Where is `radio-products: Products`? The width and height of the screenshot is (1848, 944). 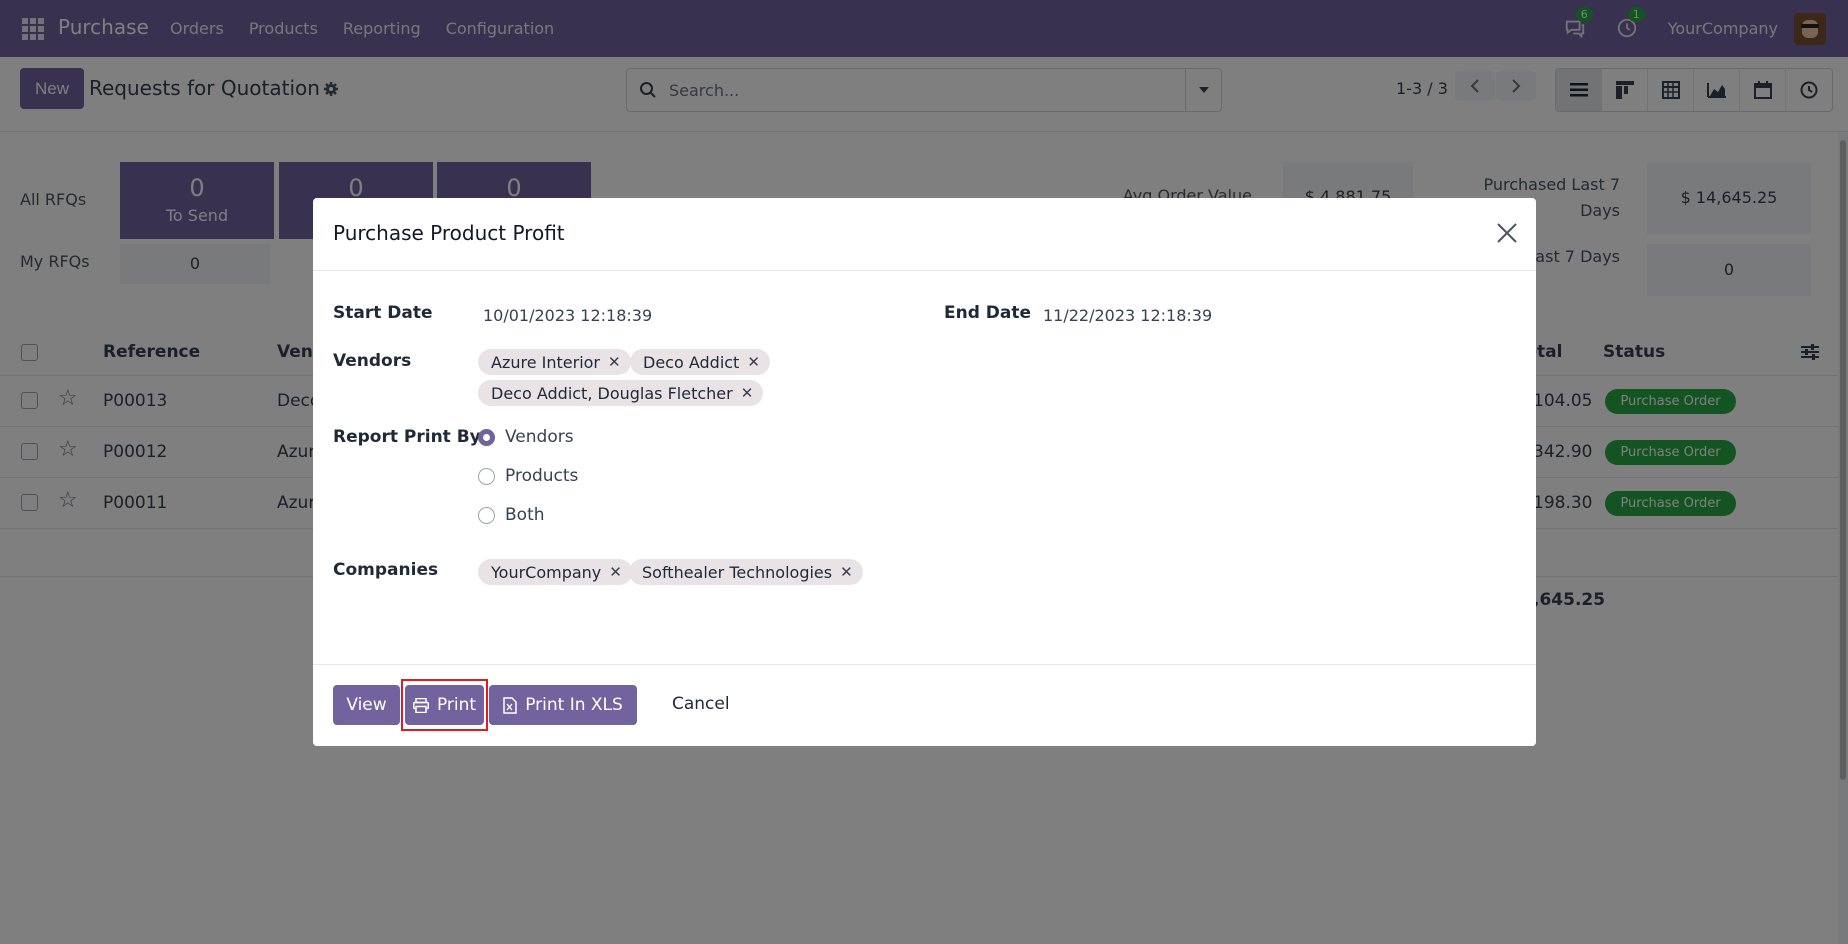
radio-products: Products is located at coordinates (528, 476).